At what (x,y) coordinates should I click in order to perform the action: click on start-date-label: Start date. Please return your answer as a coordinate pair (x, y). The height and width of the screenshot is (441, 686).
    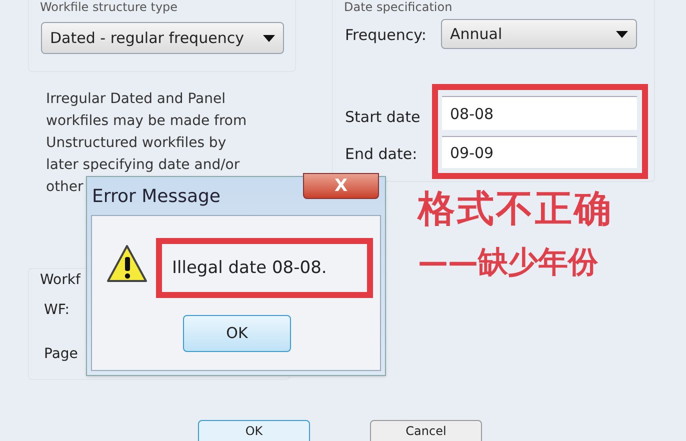
    Looking at the image, I should click on (382, 117).